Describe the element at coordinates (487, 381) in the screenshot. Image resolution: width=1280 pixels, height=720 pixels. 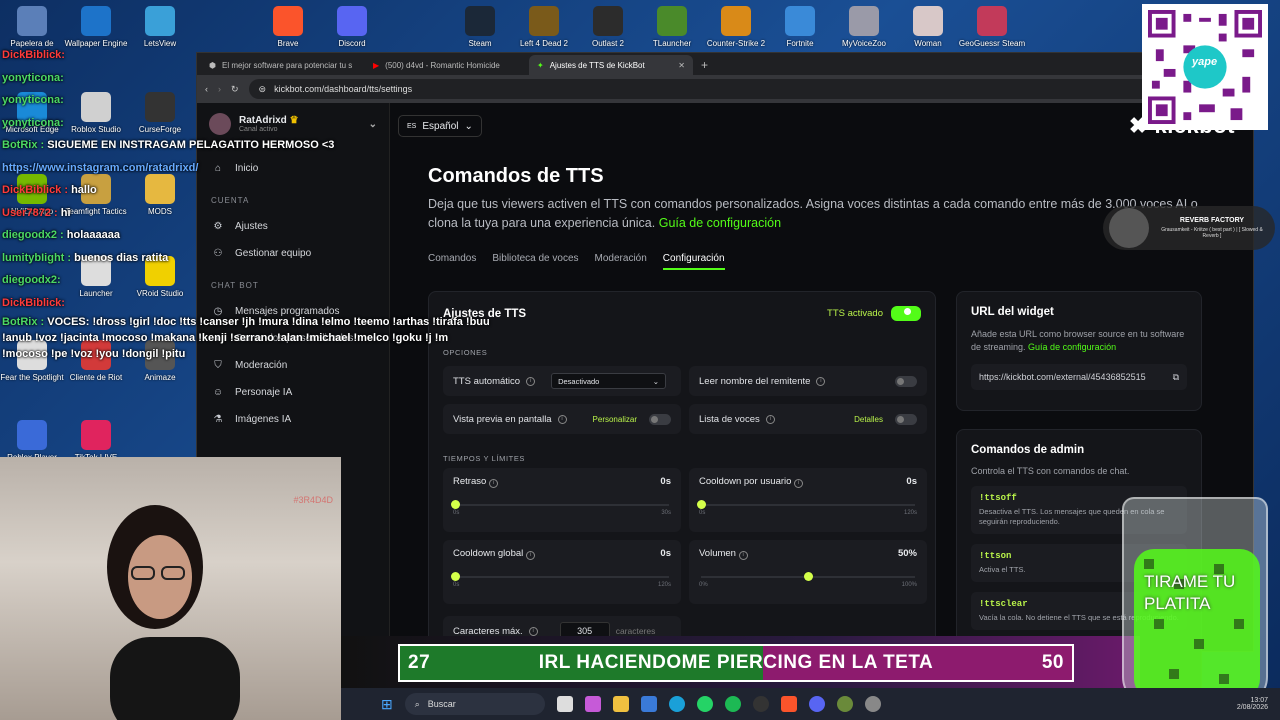
I see `auto-tts-label: TTS automático` at that location.